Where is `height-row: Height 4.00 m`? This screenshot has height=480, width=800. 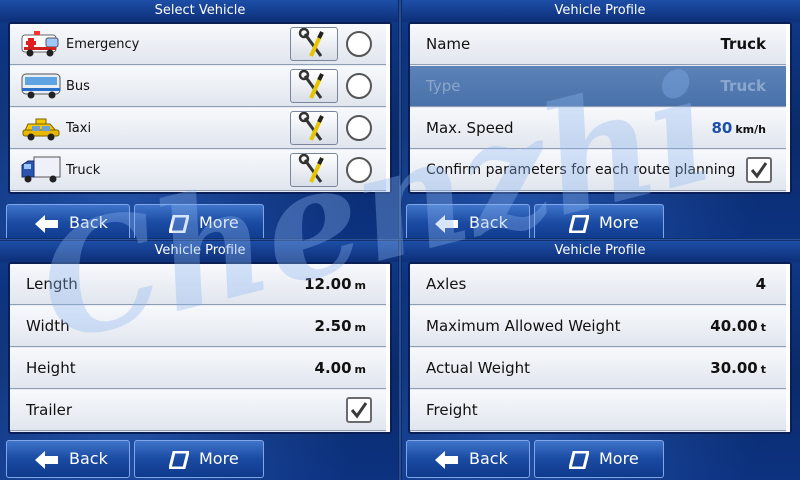 height-row: Height 4.00 m is located at coordinates (200, 368).